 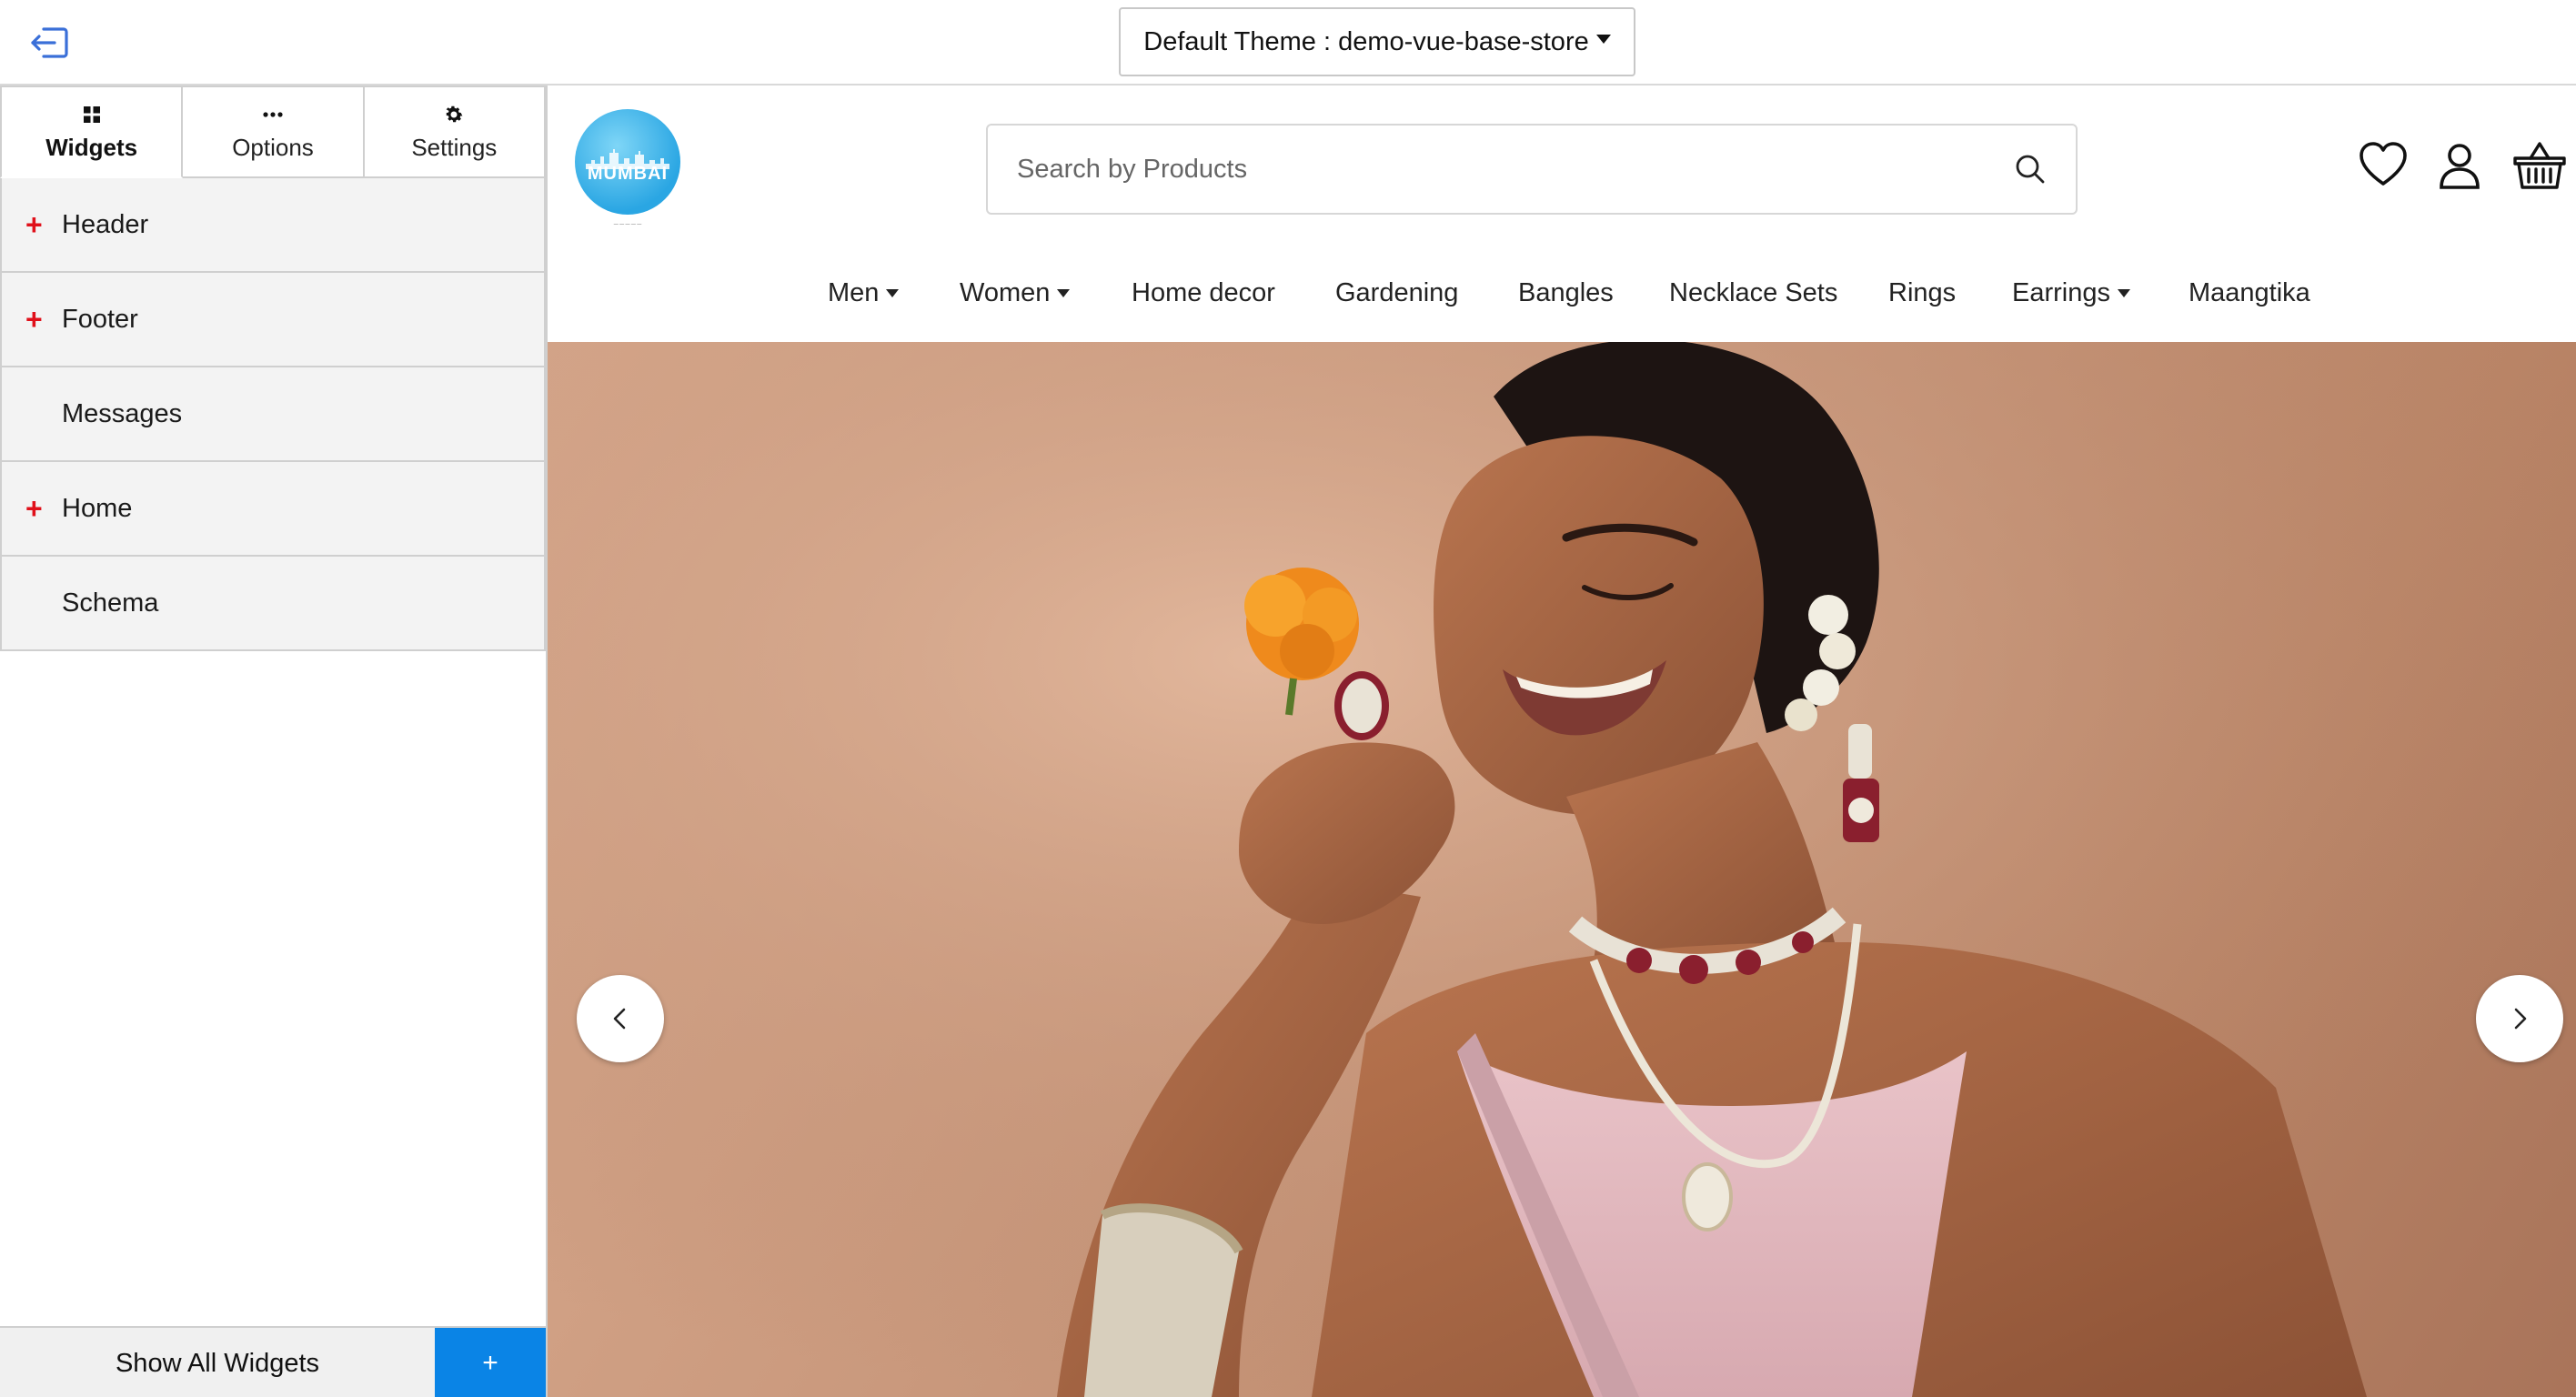 What do you see at coordinates (490, 1363) in the screenshot?
I see `add-widget-button: +` at bounding box center [490, 1363].